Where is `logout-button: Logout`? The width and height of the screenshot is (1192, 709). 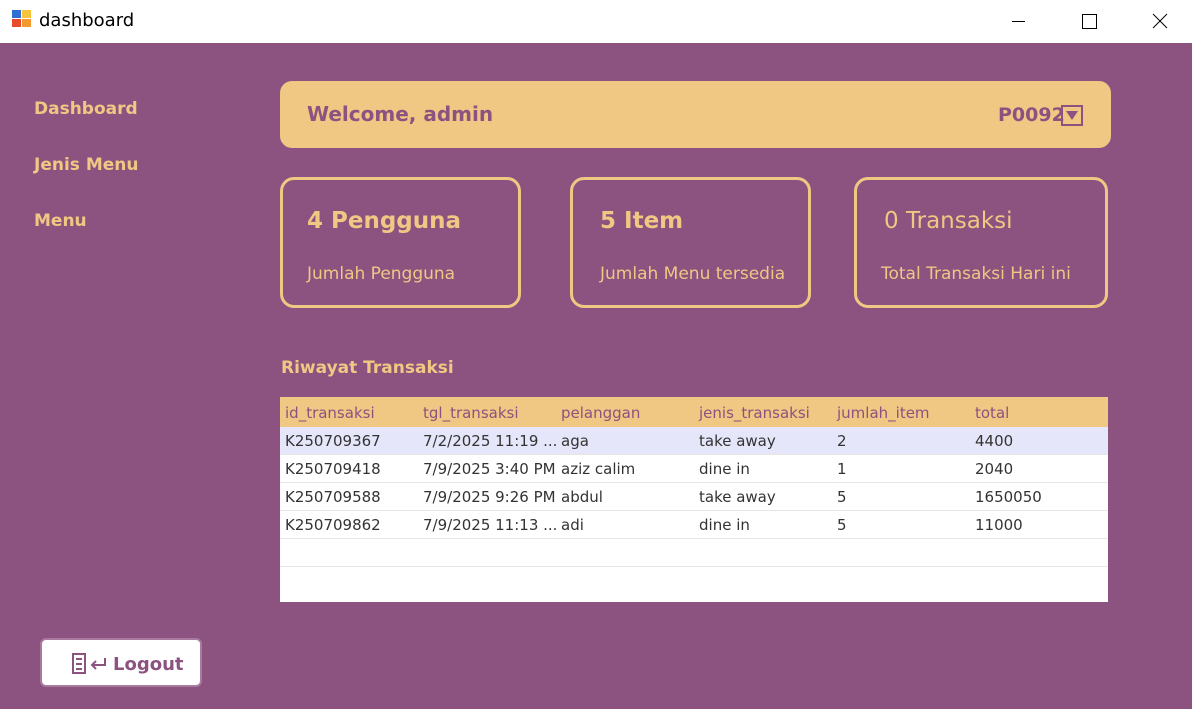
logout-button: Logout is located at coordinates (121, 662).